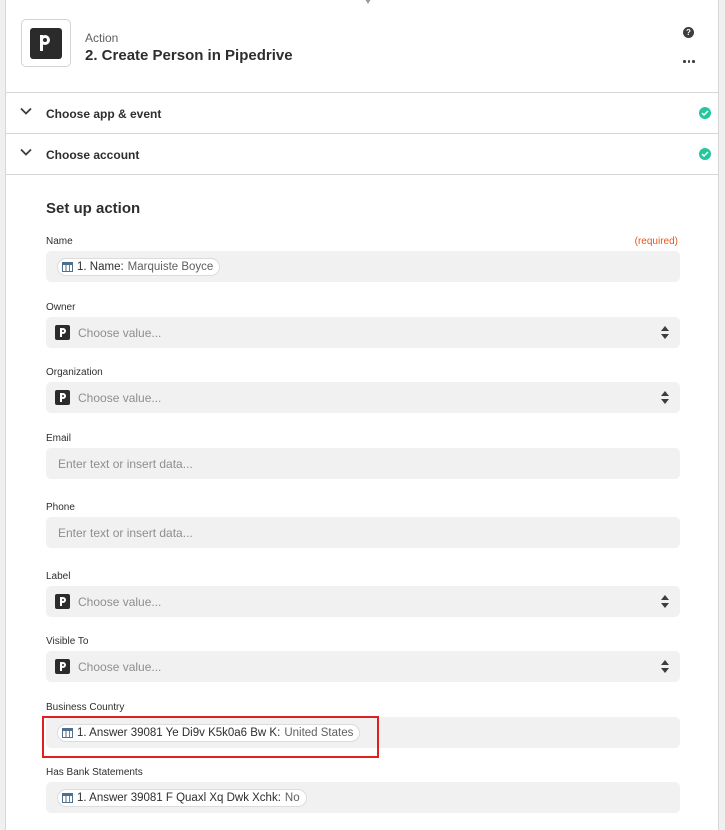 Image resolution: width=725 pixels, height=830 pixels. I want to click on pipedrive-logo-icon, so click(46, 43).